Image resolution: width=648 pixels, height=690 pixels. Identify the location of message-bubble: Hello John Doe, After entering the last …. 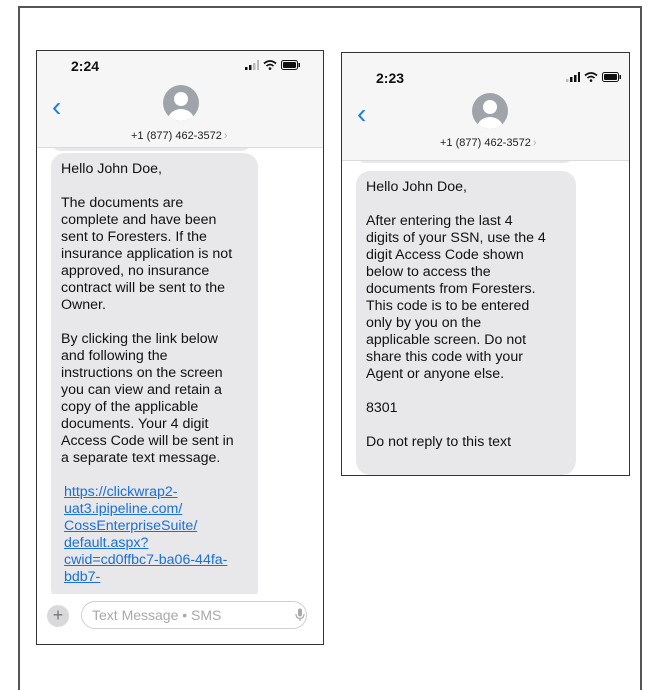
(466, 323).